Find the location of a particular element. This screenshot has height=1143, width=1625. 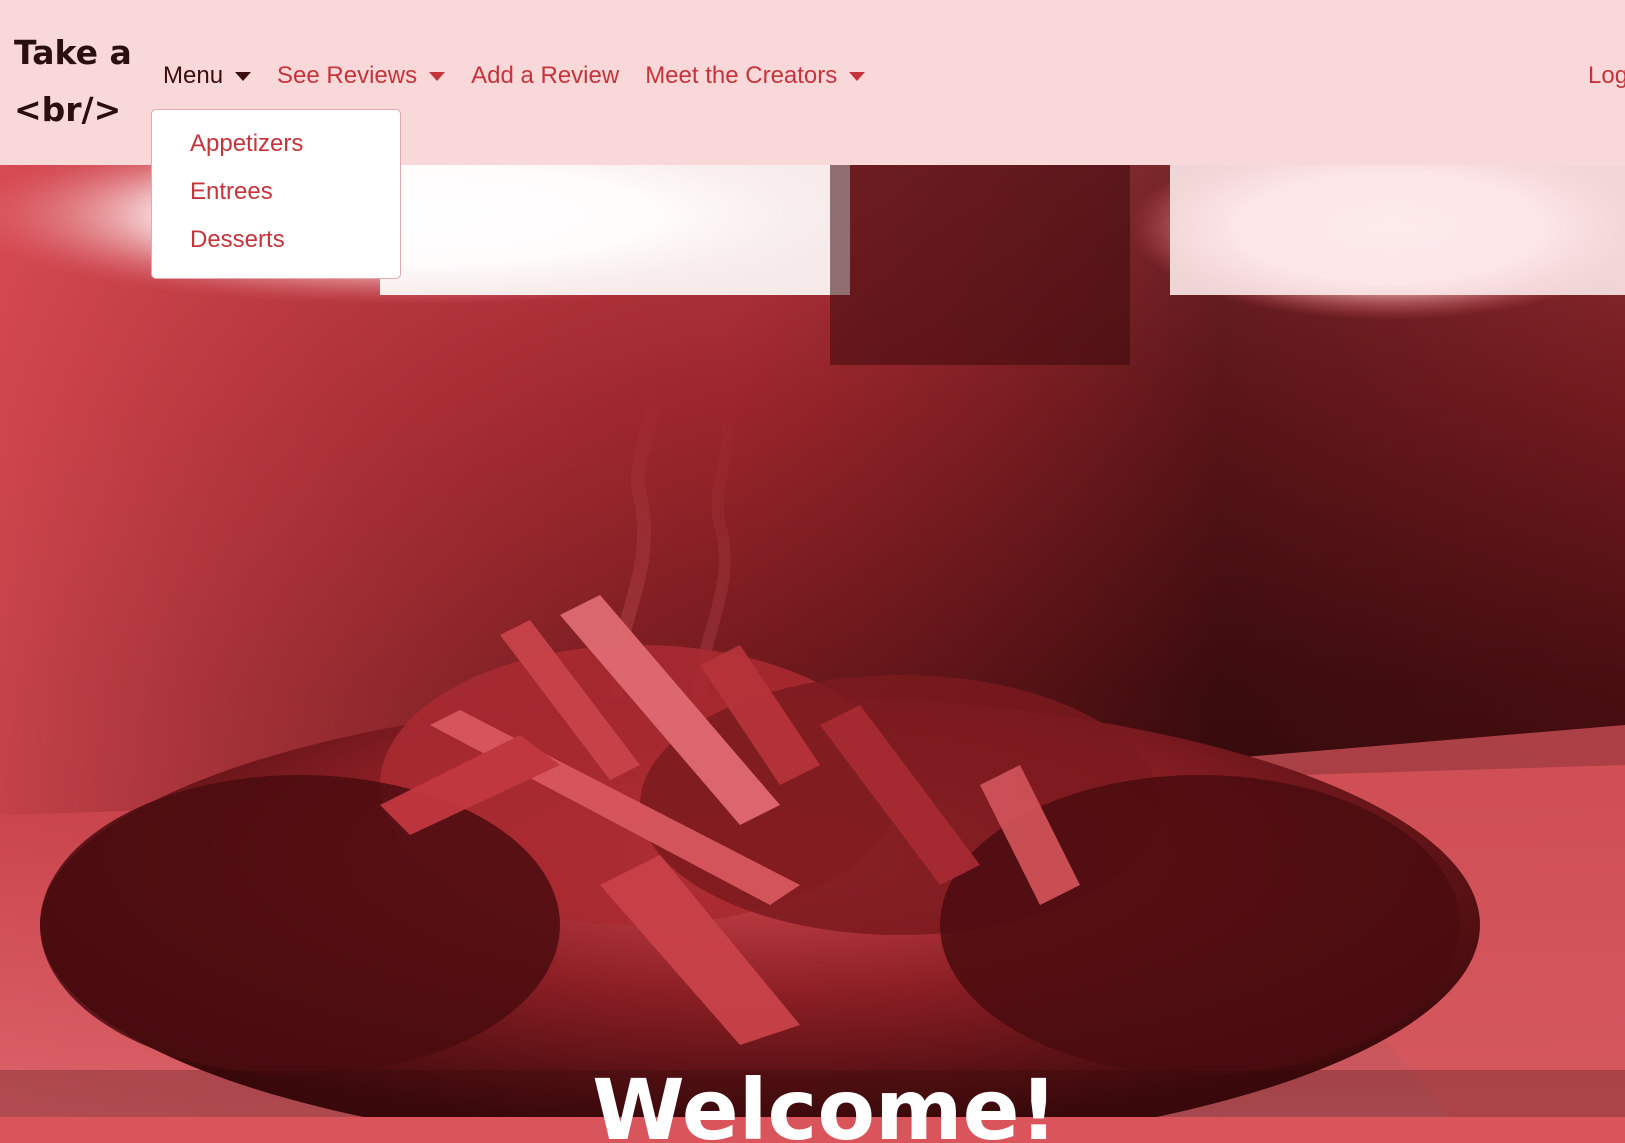

nav-item-meet-creators: Meet the Creators is located at coordinates (755, 76).